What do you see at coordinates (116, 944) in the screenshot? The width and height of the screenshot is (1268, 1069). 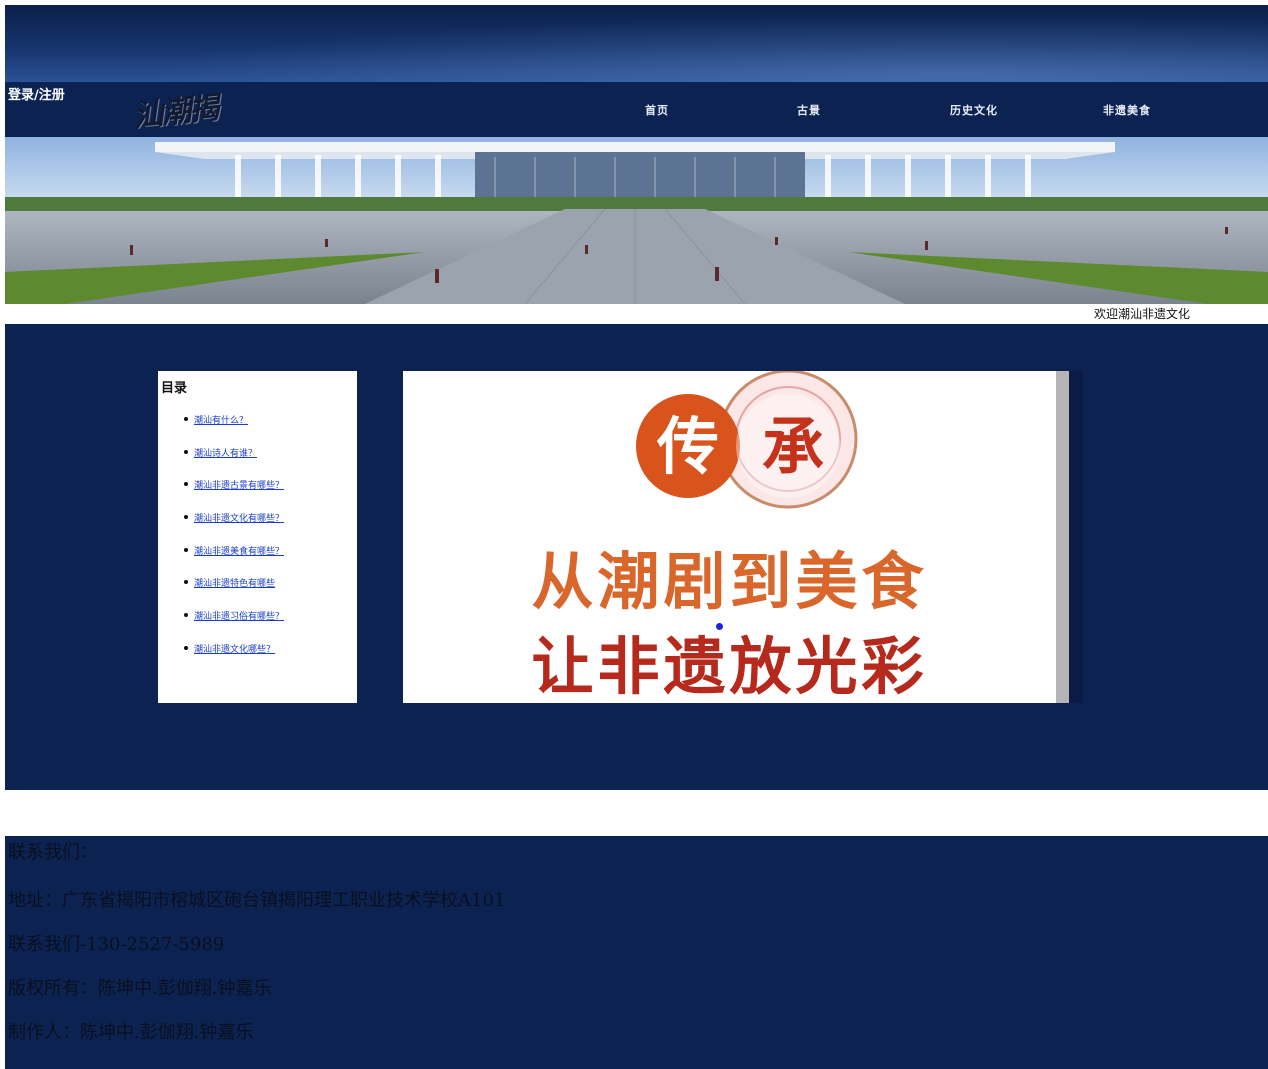 I see `phone-text: 联系我们-130-2527-5989` at bounding box center [116, 944].